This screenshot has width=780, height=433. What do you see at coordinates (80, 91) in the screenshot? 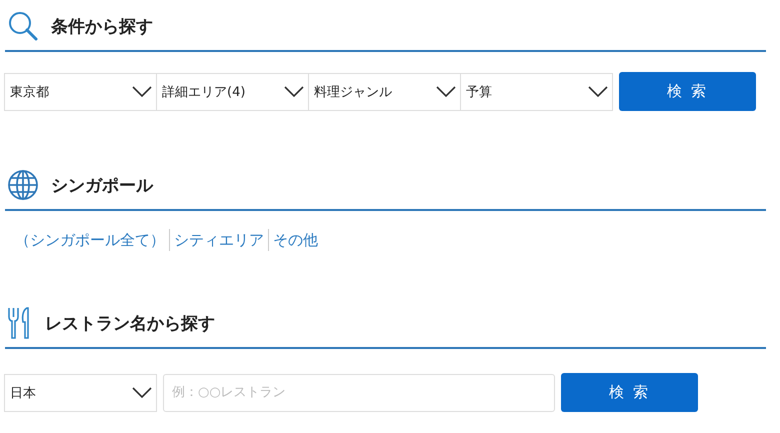
I see `dropdown: 東京都` at bounding box center [80, 91].